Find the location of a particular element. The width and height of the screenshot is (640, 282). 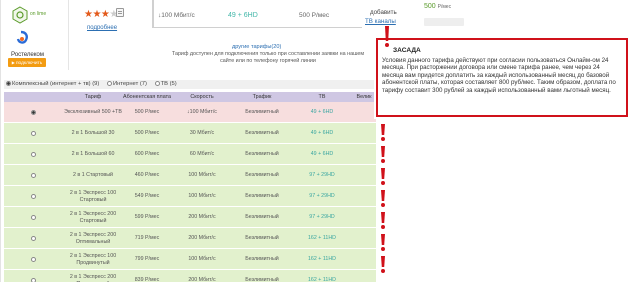

row-fee: 460 Р/мес is located at coordinates (147, 175).